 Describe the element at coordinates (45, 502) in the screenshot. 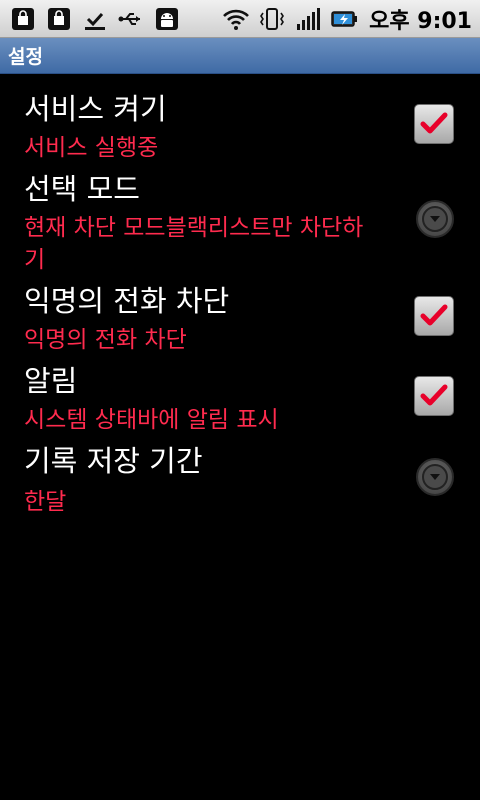

I see `pref-summary: 한달` at that location.